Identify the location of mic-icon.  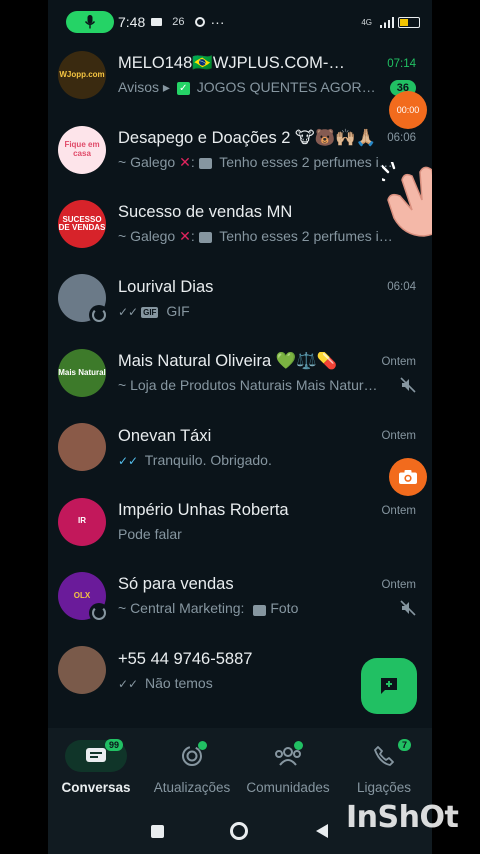
(90, 22).